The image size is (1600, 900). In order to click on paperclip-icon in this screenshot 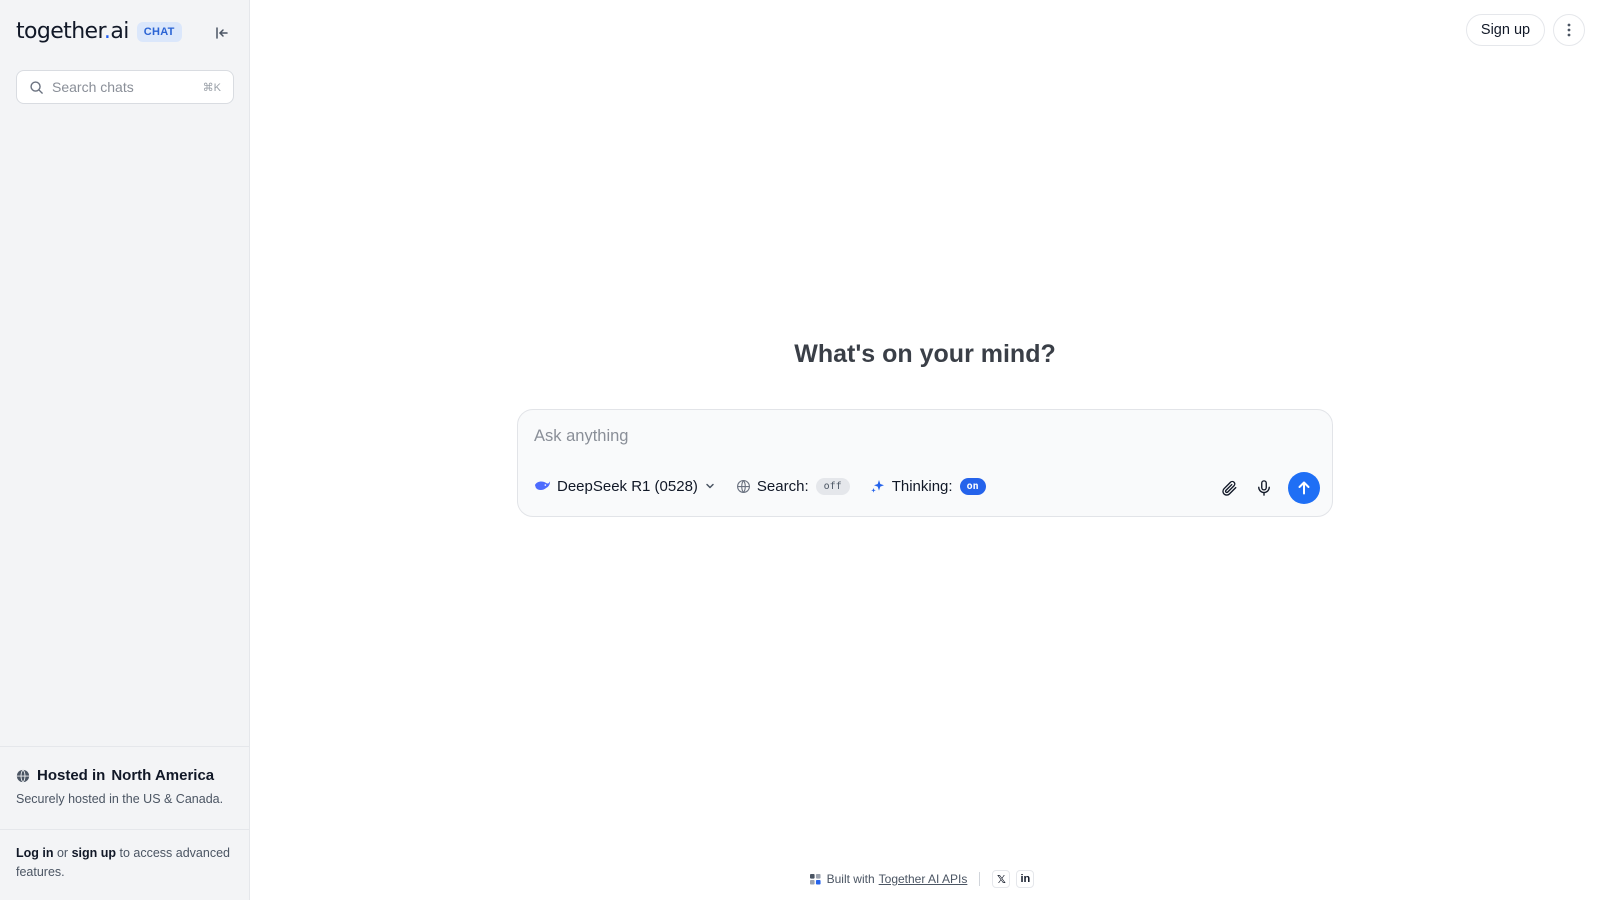, I will do `click(1229, 488)`.